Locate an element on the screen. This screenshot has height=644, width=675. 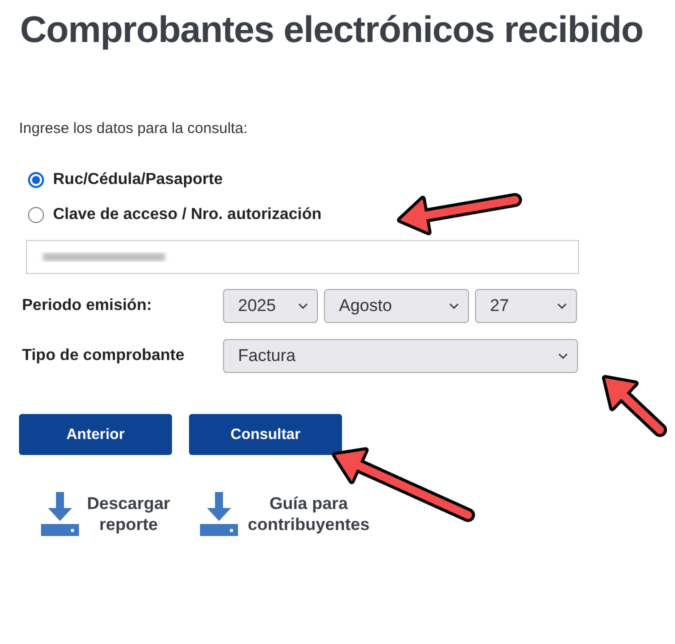
download-link: Guía para contribuyentes is located at coordinates (309, 514).